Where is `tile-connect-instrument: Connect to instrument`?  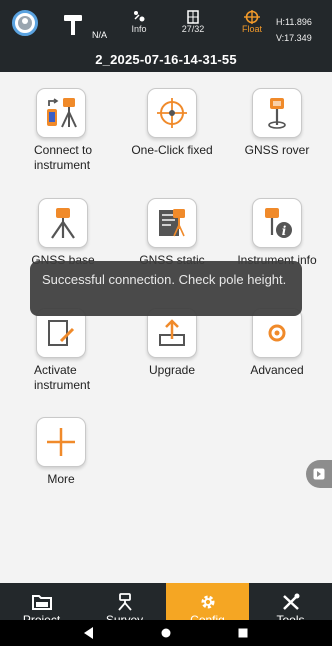 tile-connect-instrument: Connect to instrument is located at coordinates (61, 130).